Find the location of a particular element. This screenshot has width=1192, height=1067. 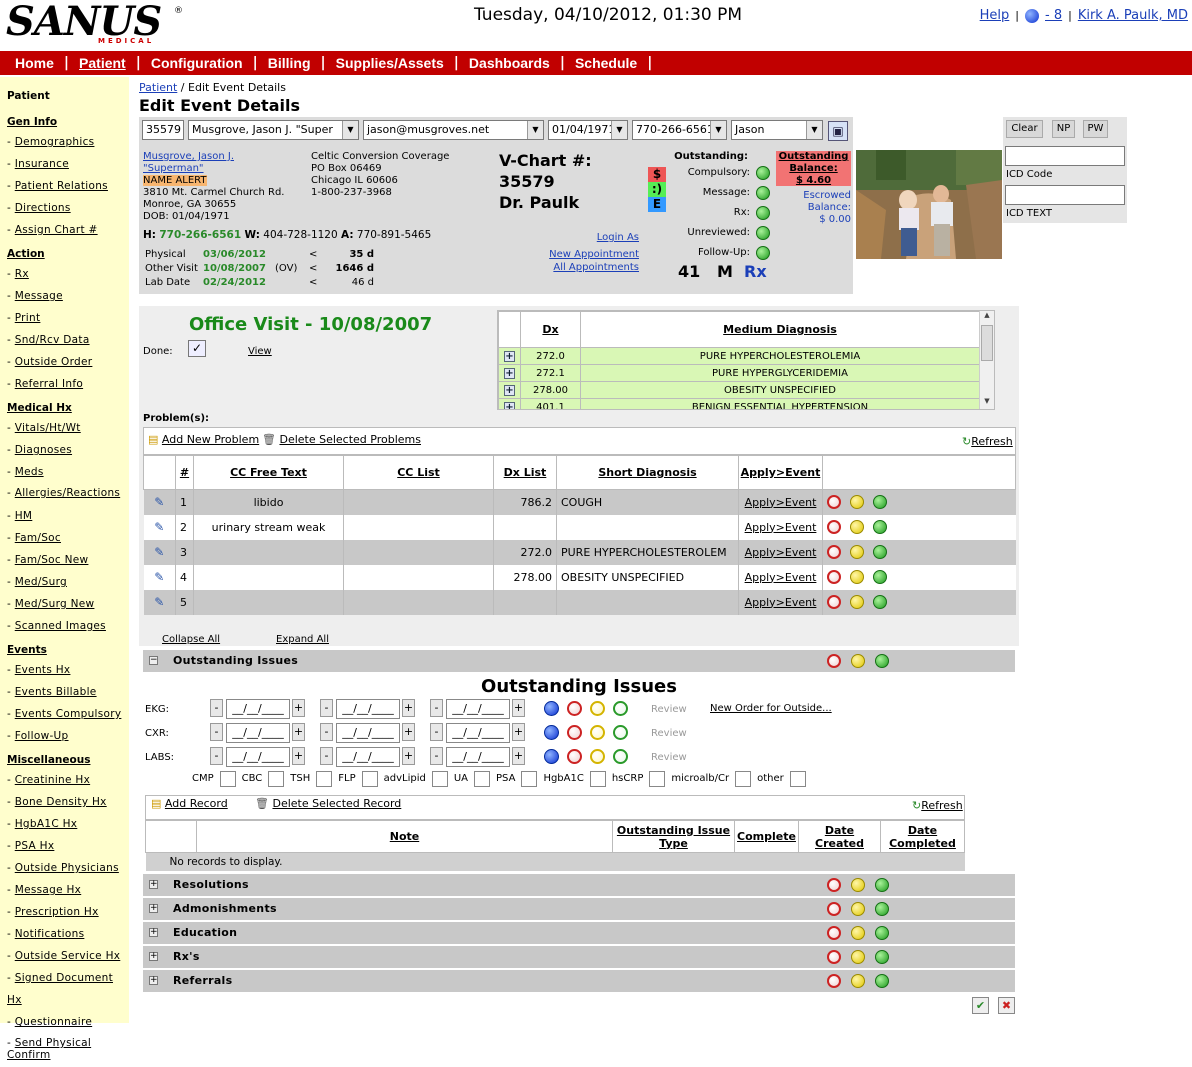

user-link: Kirk A. Paulk, MD is located at coordinates (1133, 15).